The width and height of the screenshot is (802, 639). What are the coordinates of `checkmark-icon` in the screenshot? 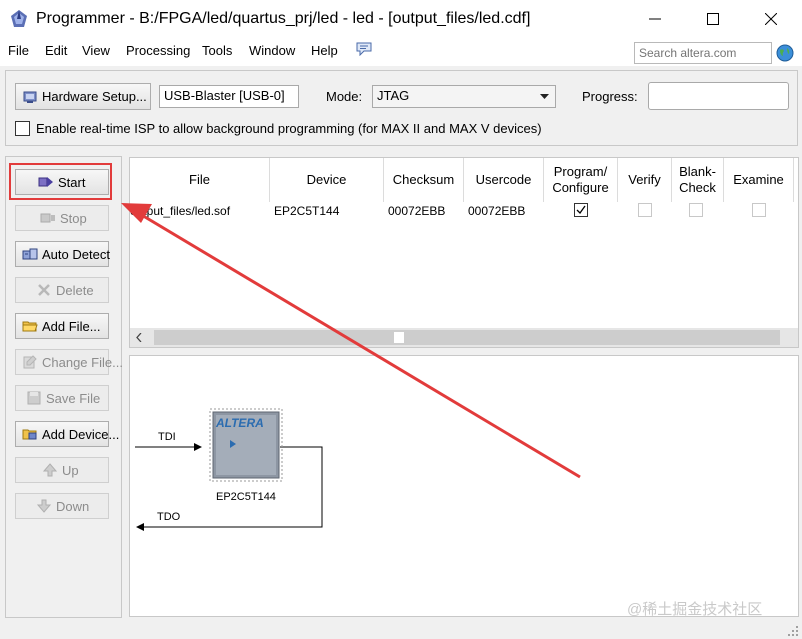 It's located at (581, 210).